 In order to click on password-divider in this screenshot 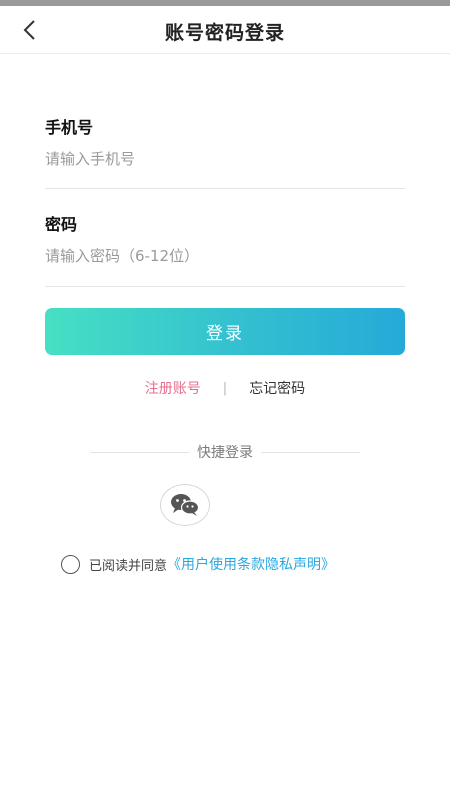, I will do `click(225, 286)`.